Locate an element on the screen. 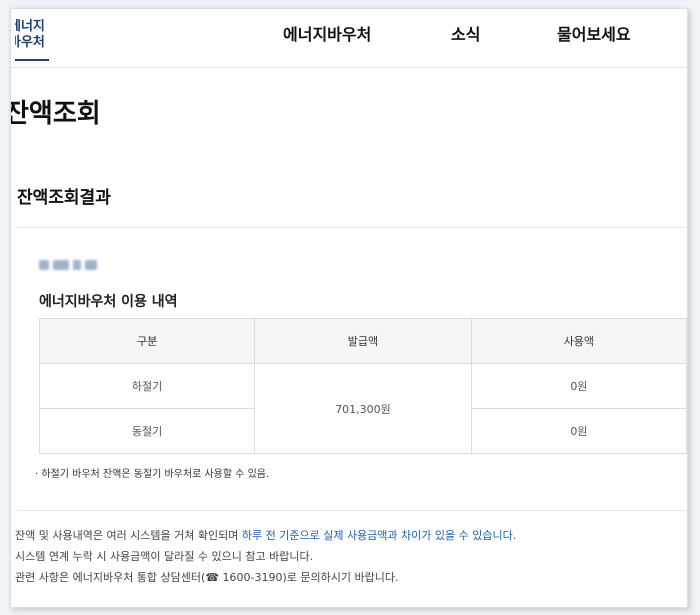 Image resolution: width=700 pixels, height=615 pixels. notice-highlight: 하루 전 기준으로 실제 사용금액과 차이가 있을 수 있습니다. is located at coordinates (379, 535).